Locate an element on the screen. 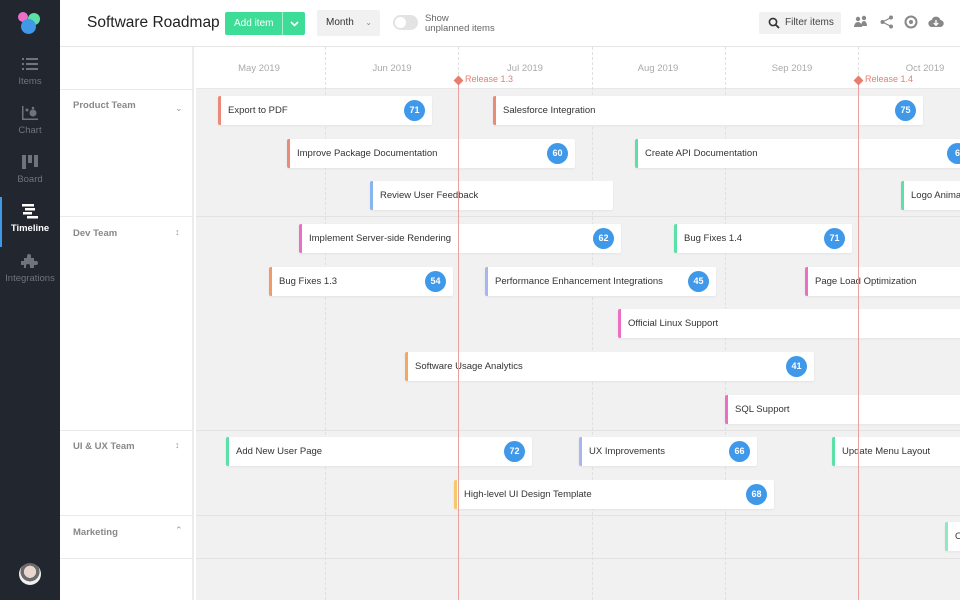 Image resolution: width=960 pixels, height=600 pixels. chart-icon is located at coordinates (30, 113).